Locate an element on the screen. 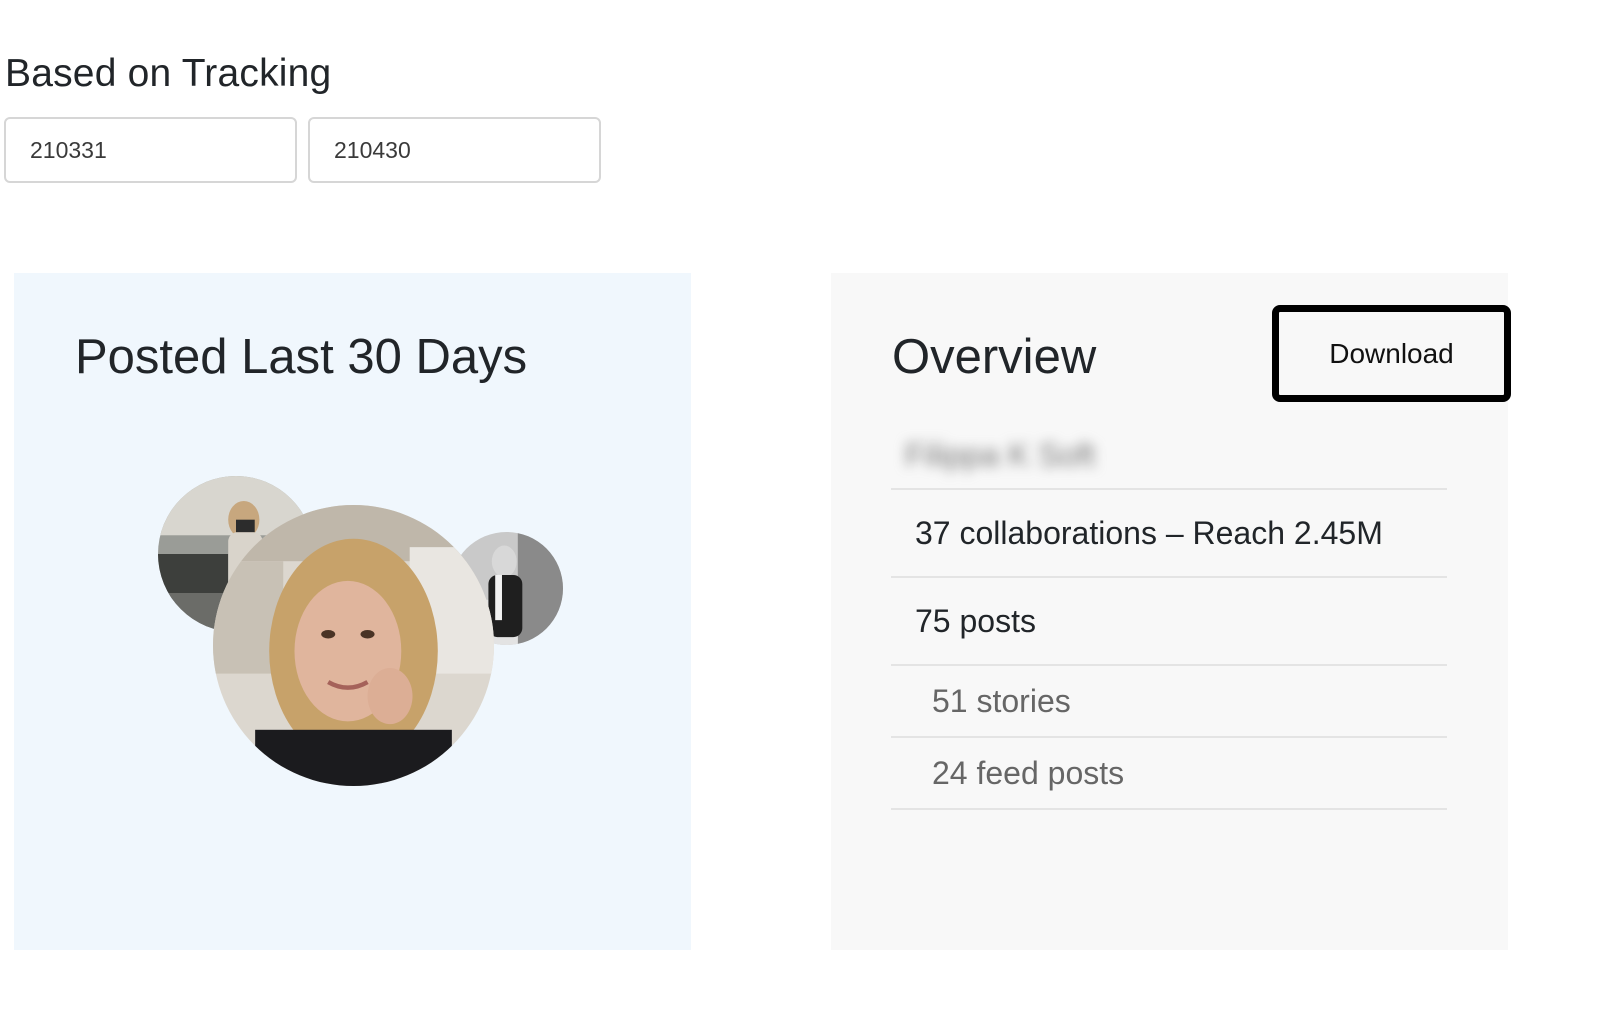  date-to-input is located at coordinates (454, 150).